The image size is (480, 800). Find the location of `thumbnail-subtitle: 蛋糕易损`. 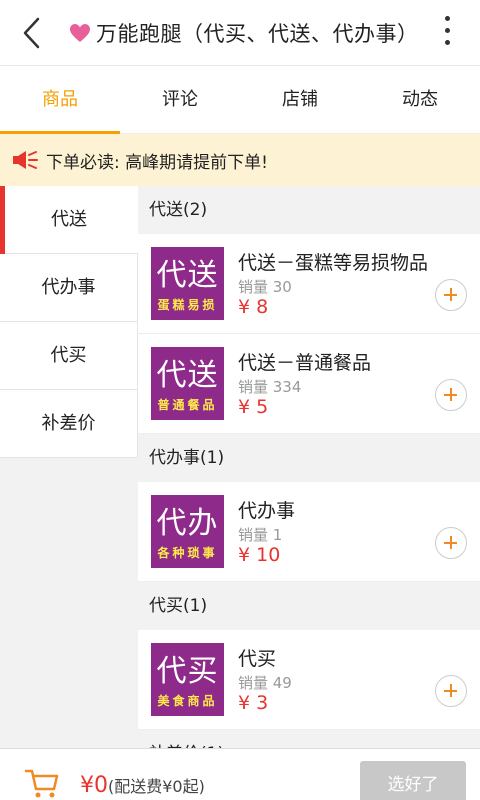

thumbnail-subtitle: 蛋糕易损 is located at coordinates (187, 305).